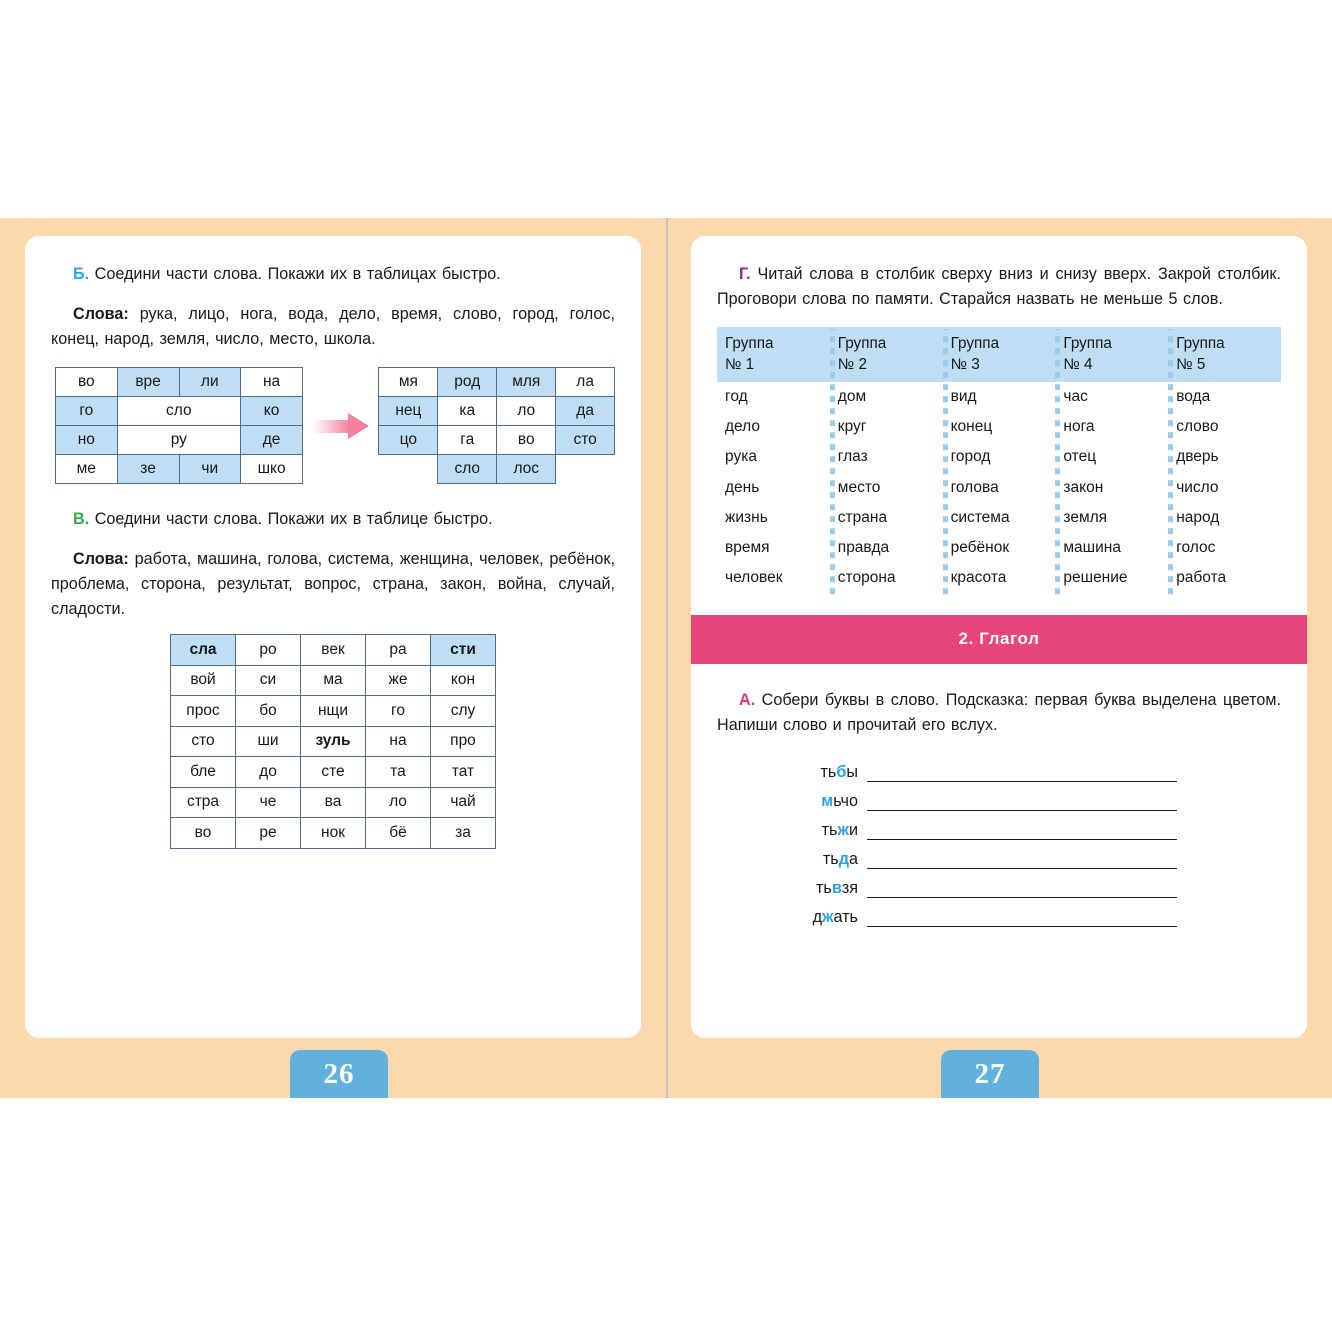 This screenshot has width=1332, height=1332. What do you see at coordinates (1085, 517) in the screenshot?
I see `group-word: земля` at bounding box center [1085, 517].